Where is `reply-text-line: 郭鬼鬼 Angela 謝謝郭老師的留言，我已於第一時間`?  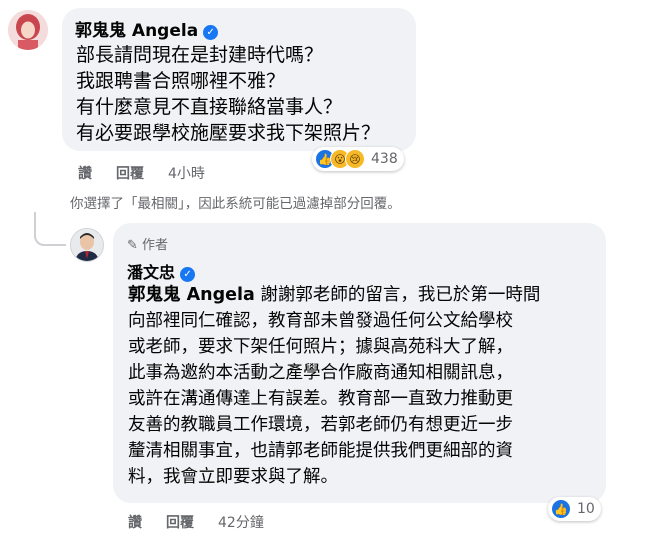 reply-text-line: 郭鬼鬼 Angela 謝謝郭老師的留言，我已於第一時間 is located at coordinates (334, 295).